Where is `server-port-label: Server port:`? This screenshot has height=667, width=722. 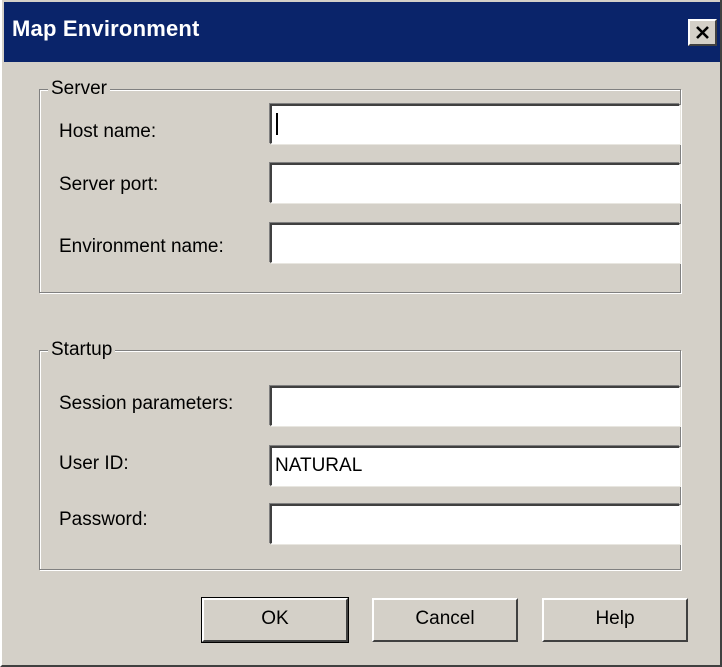 server-port-label: Server port: is located at coordinates (109, 184).